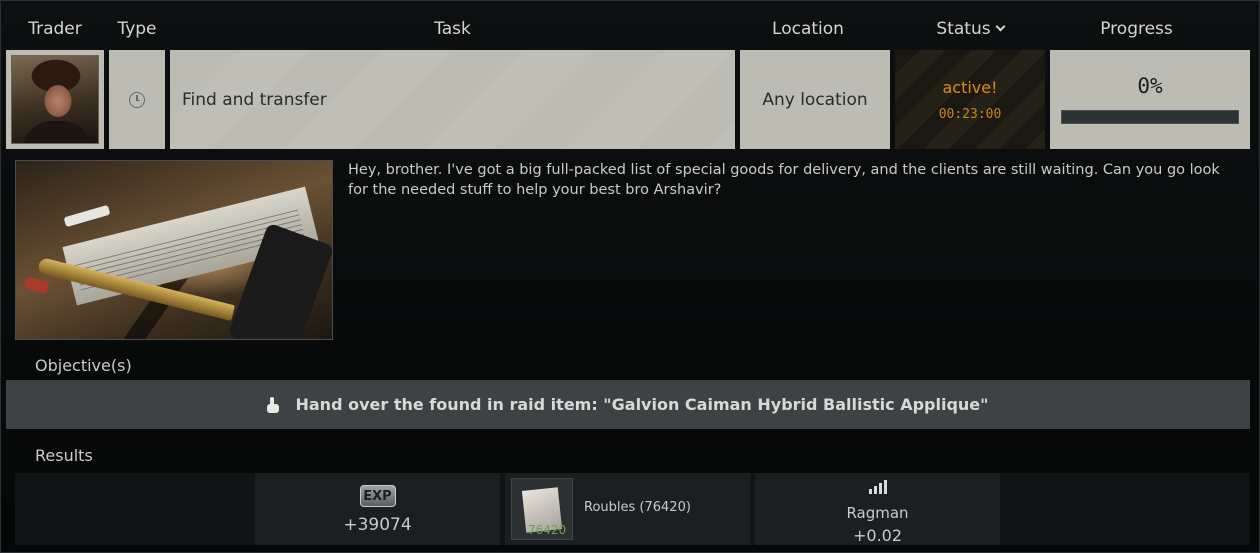  I want to click on location-cell: Any location, so click(815, 99).